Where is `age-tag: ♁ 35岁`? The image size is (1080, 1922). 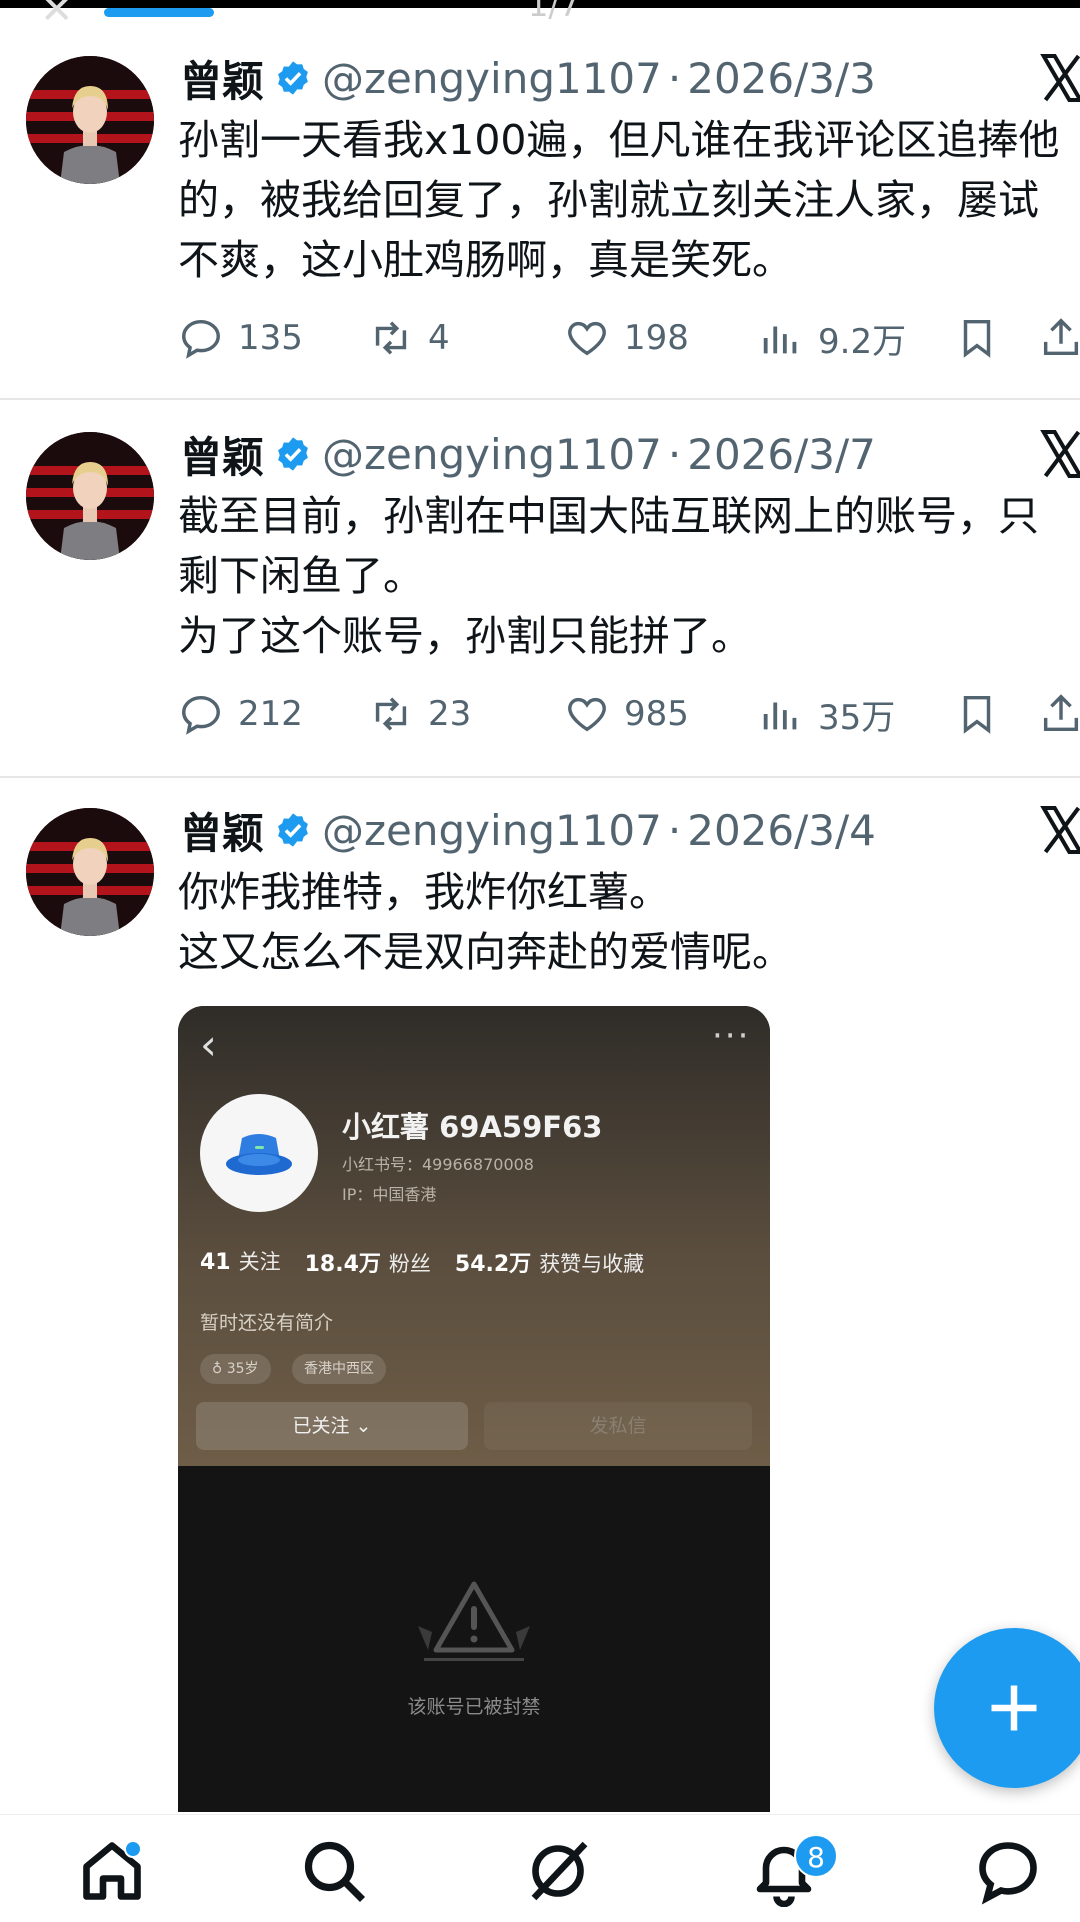
age-tag: ♁ 35岁 is located at coordinates (235, 1369).